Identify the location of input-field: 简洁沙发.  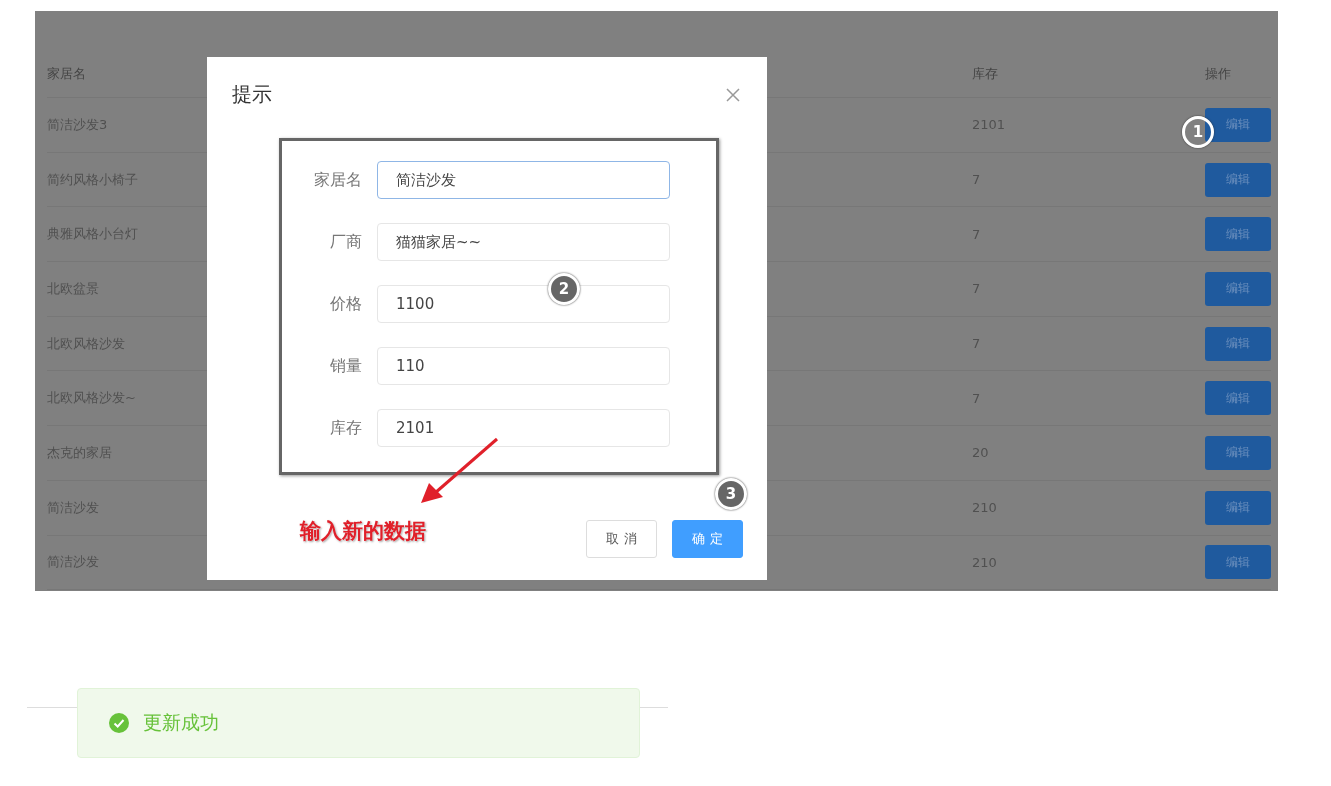
(523, 180).